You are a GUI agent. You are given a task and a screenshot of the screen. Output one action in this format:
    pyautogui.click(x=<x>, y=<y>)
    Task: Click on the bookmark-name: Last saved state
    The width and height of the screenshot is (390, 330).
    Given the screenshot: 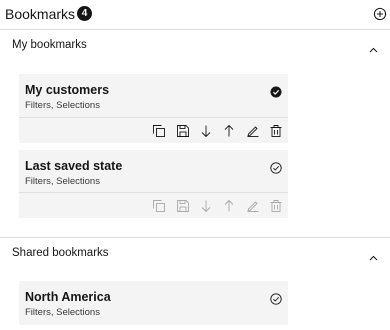 What is the action you would take?
    pyautogui.click(x=74, y=166)
    